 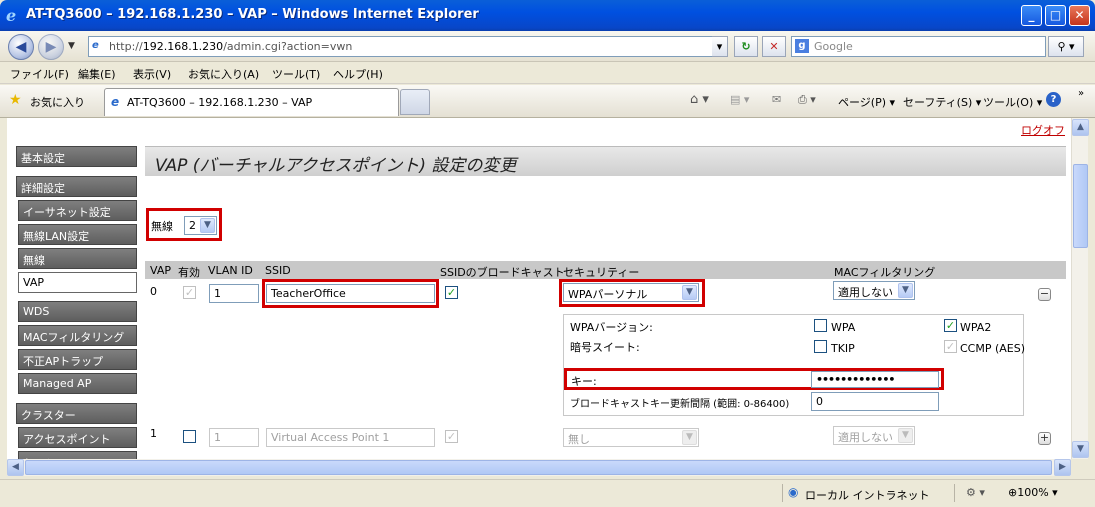 What do you see at coordinates (1033, 492) in the screenshot?
I see `zoom-control: ⊕100% ▾` at bounding box center [1033, 492].